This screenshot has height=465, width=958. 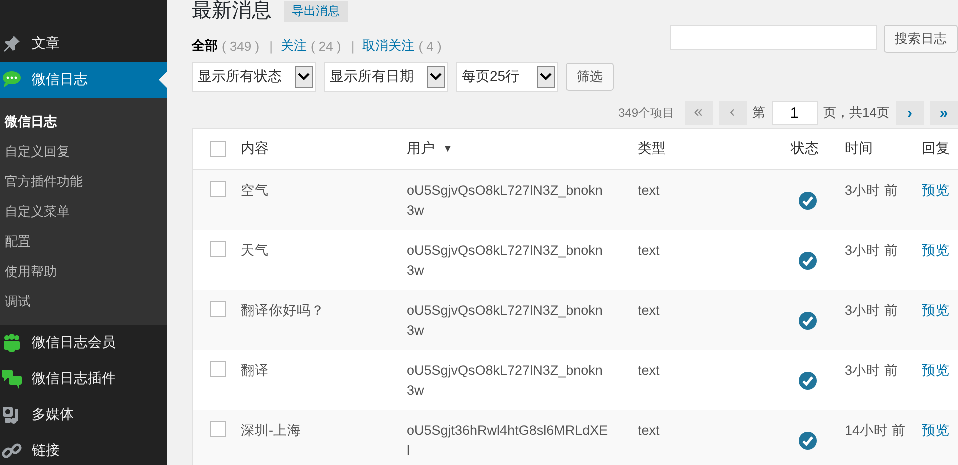 What do you see at coordinates (283, 310) in the screenshot?
I see `content-cell: 翻译你好吗？` at bounding box center [283, 310].